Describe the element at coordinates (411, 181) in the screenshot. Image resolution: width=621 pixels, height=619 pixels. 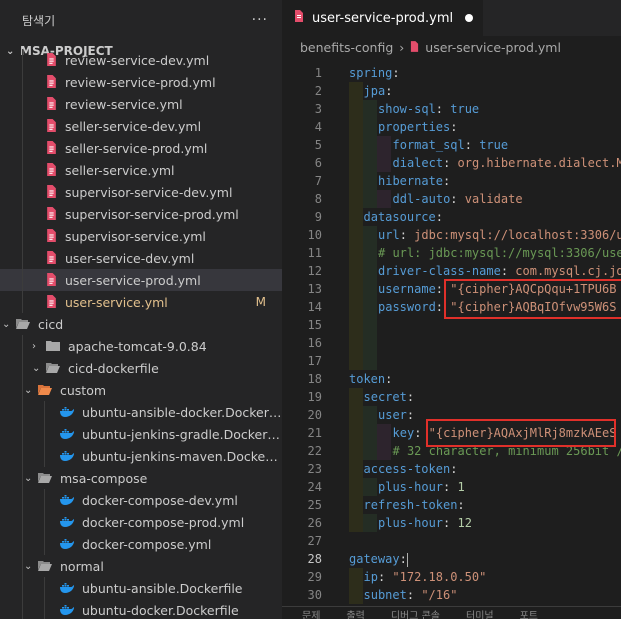
I see `code-token: hibernate` at that location.